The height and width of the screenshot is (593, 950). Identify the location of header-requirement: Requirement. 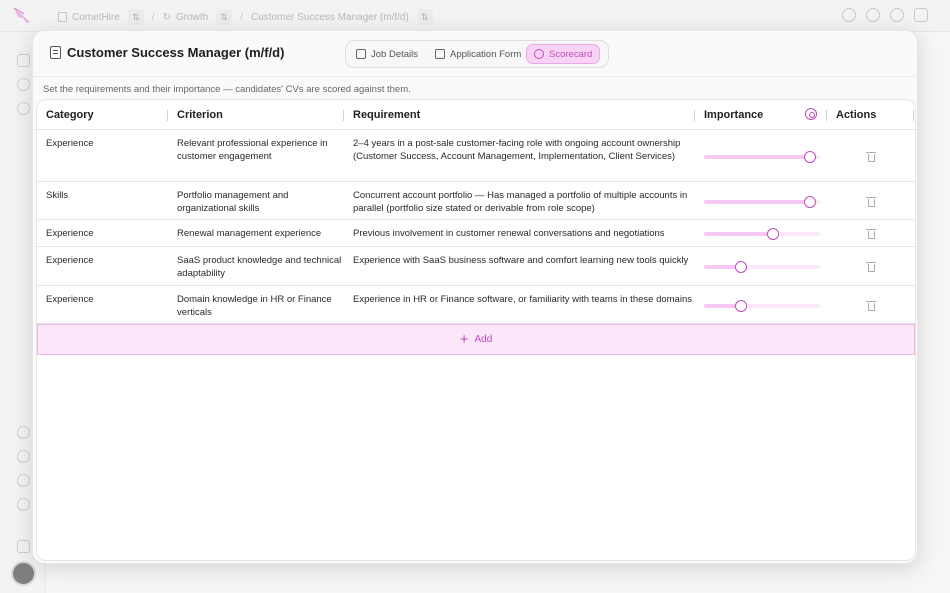
(387, 115).